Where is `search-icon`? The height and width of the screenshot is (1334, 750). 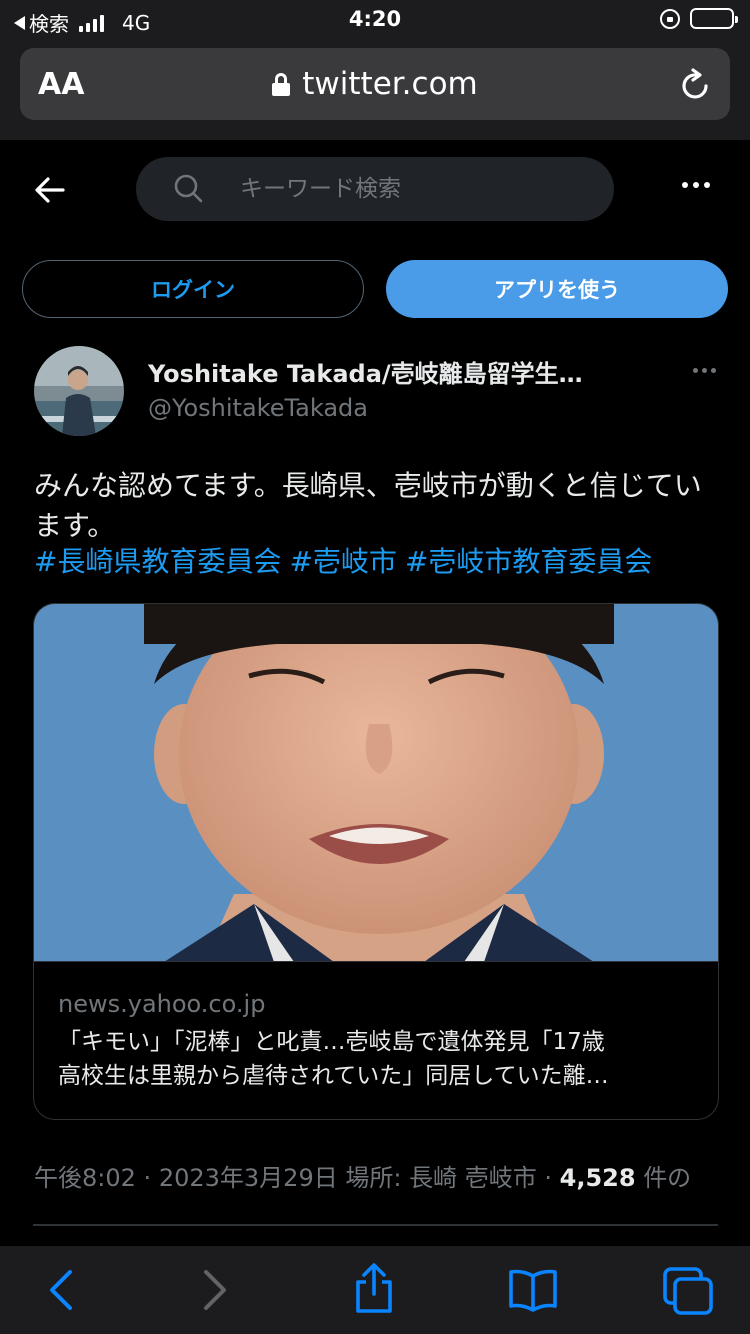
search-icon is located at coordinates (188, 188).